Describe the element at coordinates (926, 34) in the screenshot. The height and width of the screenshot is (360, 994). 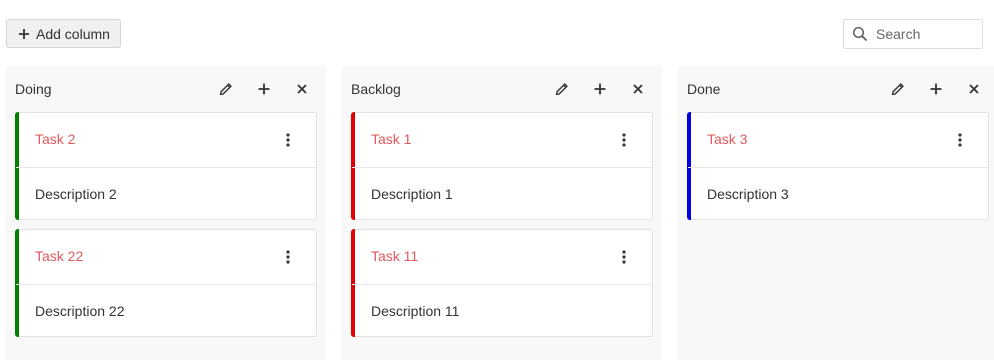
I see `search-input` at that location.